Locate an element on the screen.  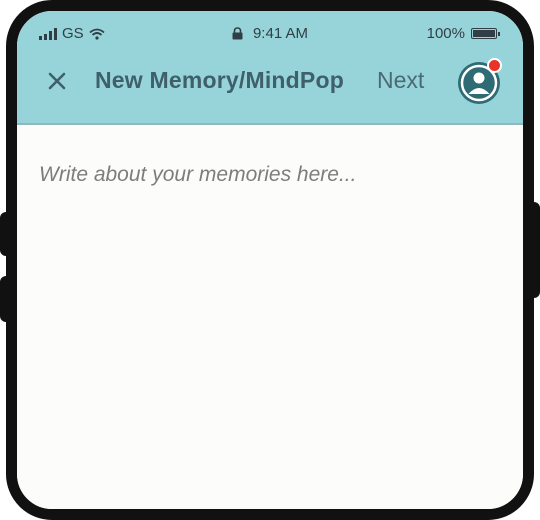
status-bar: GS 9:41 AM 100% is located at coordinates (270, 34).